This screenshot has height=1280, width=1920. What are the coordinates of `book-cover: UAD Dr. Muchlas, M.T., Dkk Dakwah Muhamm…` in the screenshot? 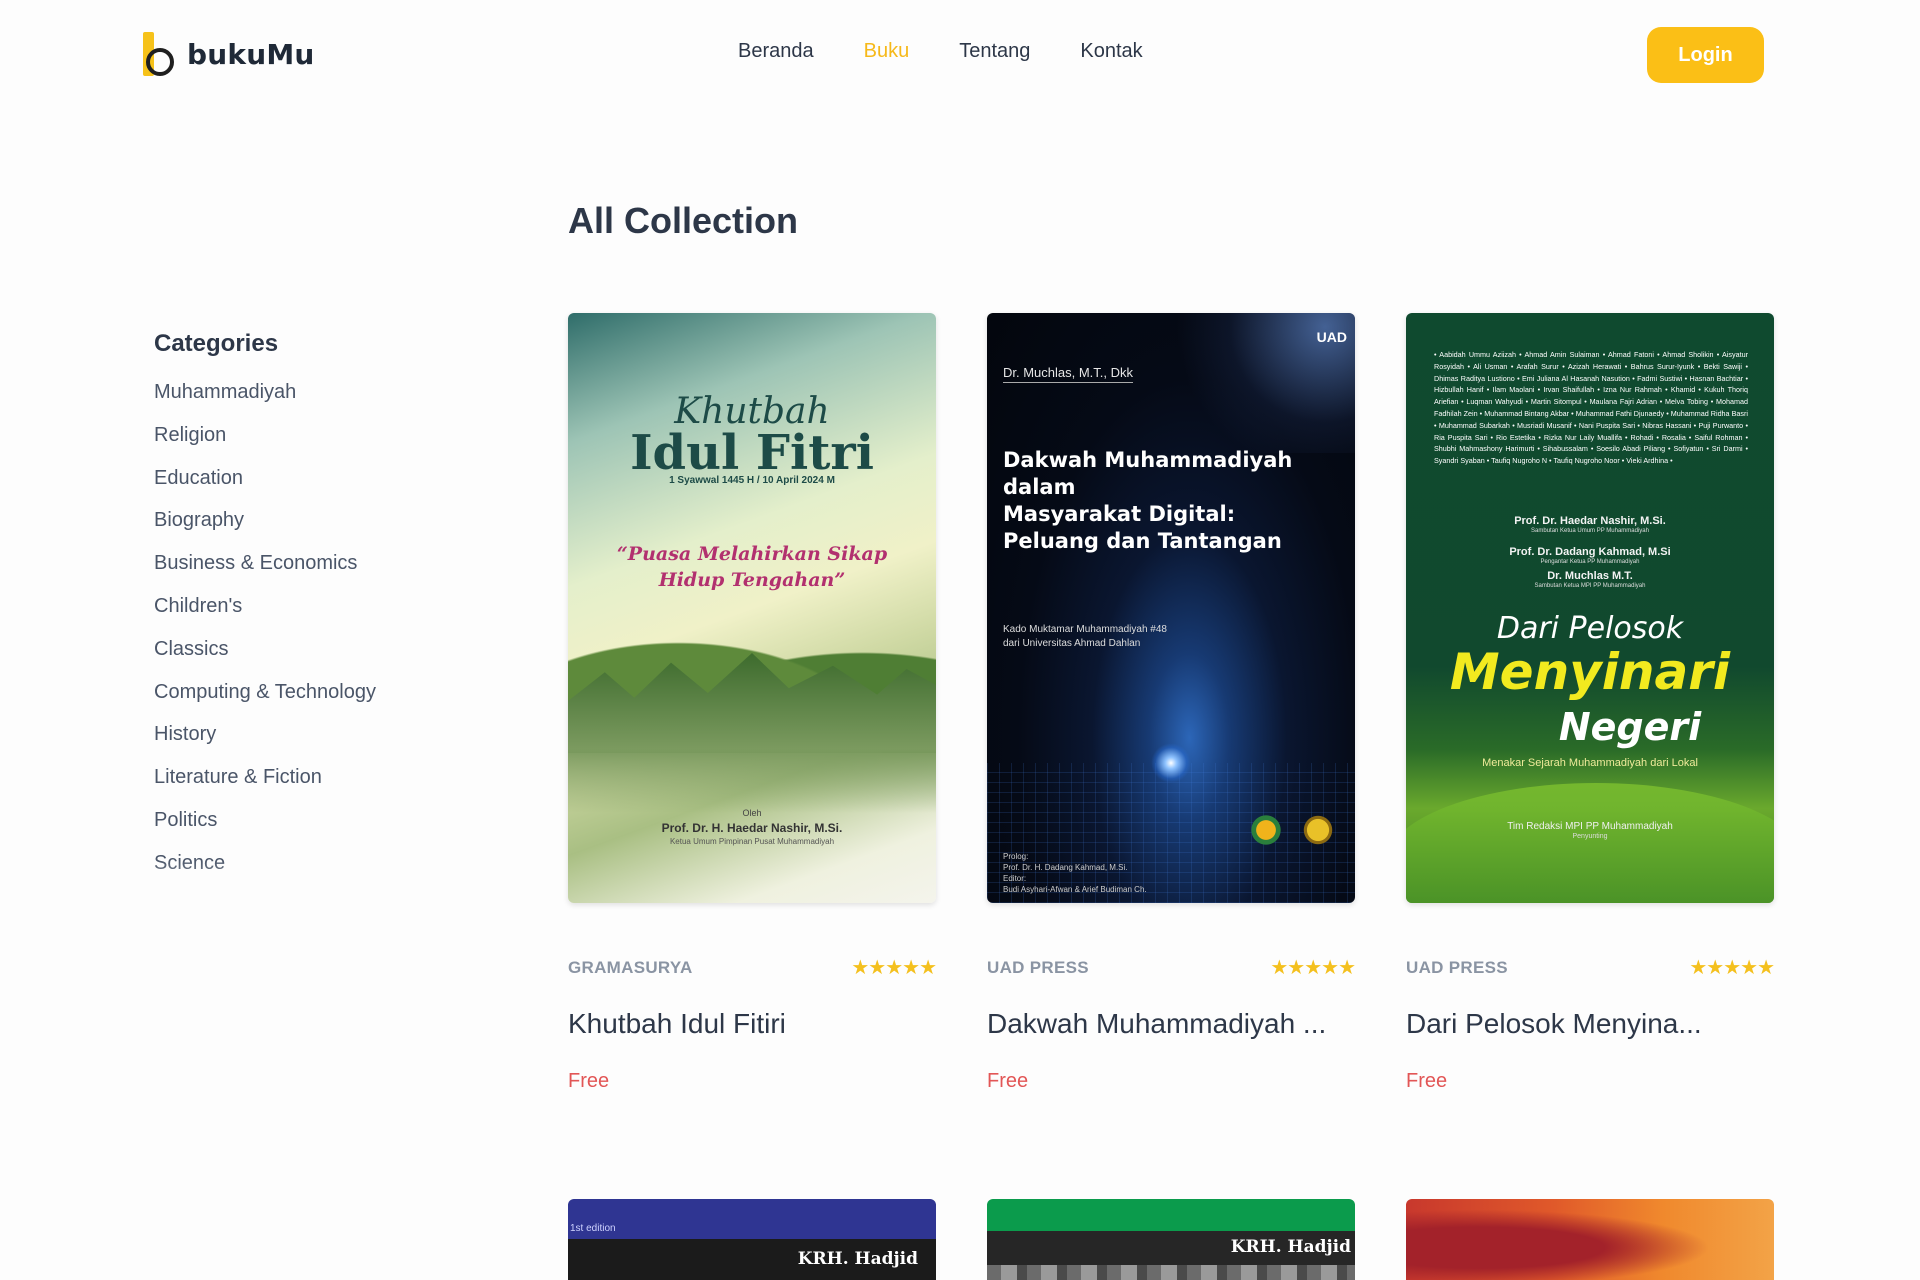 It's located at (1171, 608).